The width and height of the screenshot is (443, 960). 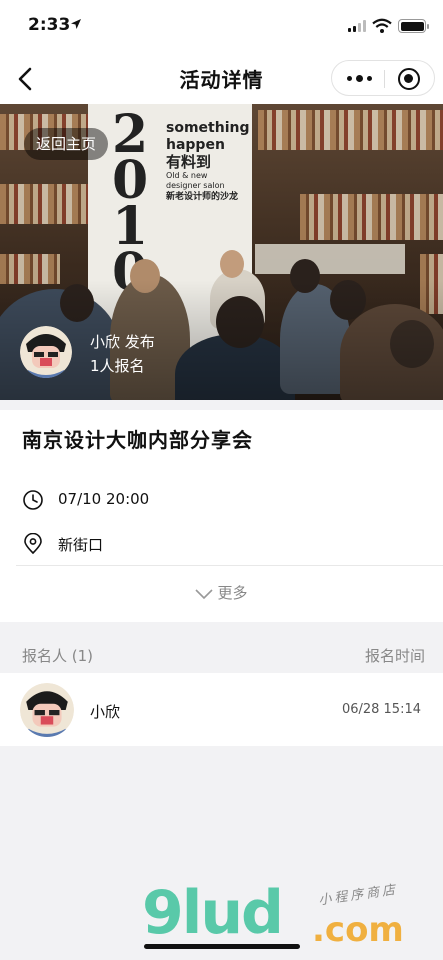 I want to click on status-bar: 2:33, so click(x=221, y=27).